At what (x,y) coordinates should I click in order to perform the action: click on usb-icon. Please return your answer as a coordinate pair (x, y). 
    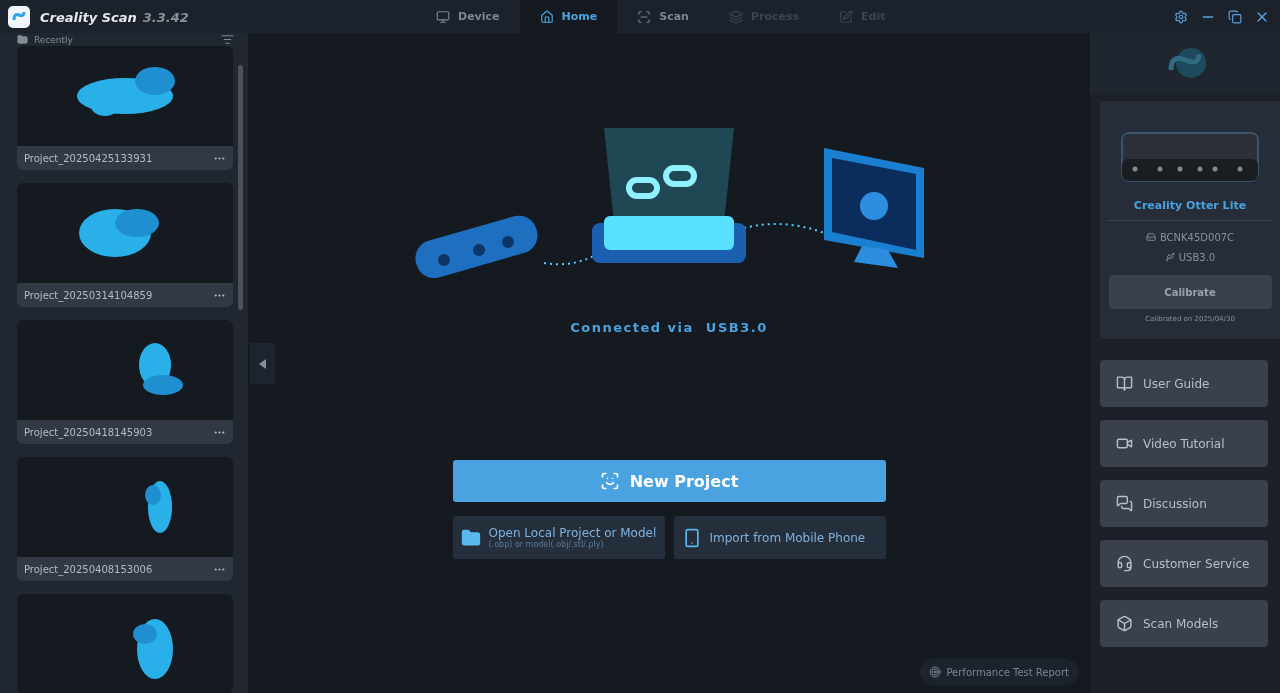
    Looking at the image, I should click on (1169, 257).